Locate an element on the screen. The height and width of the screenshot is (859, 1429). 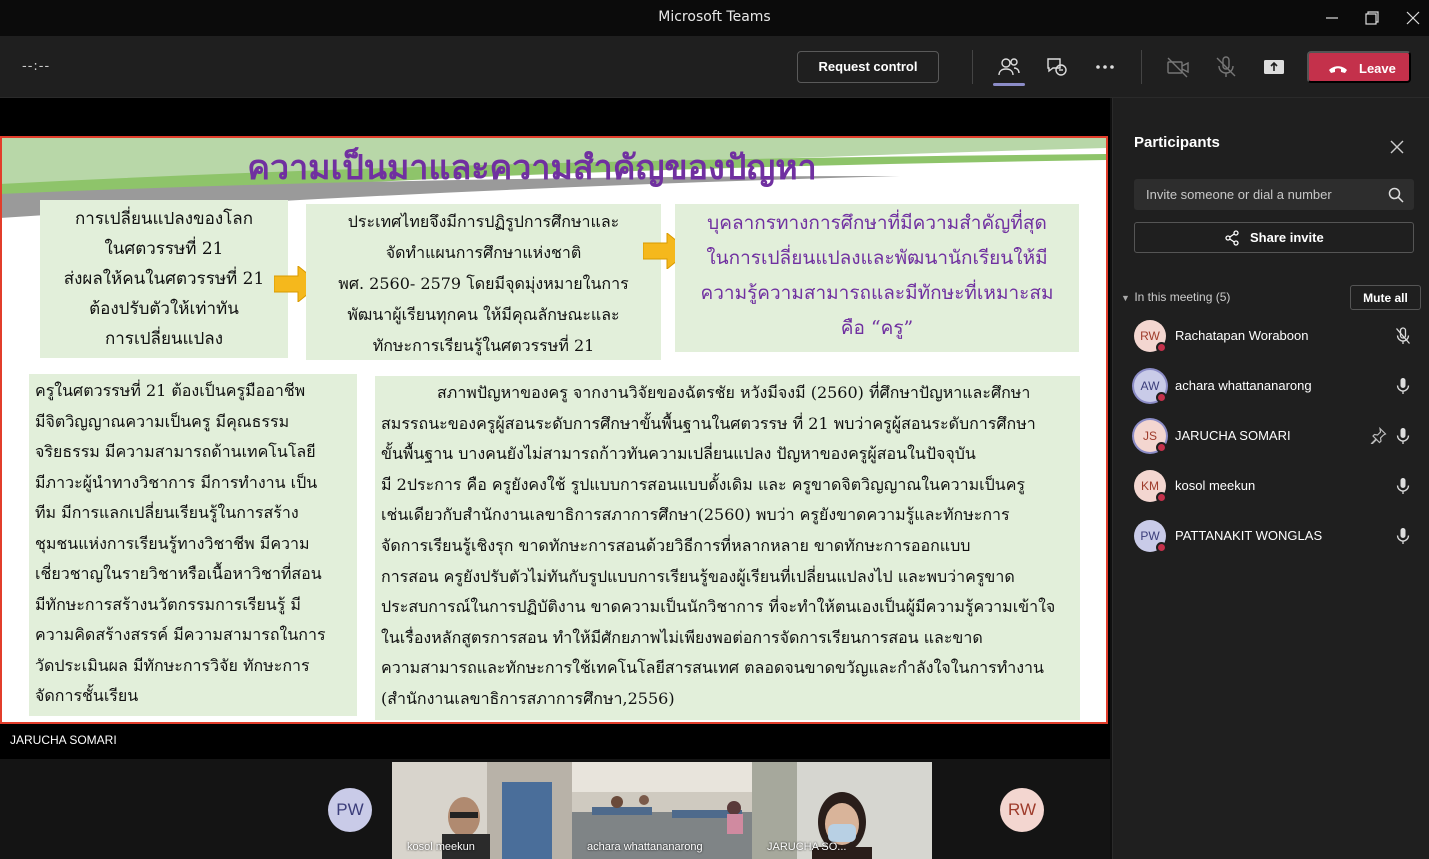
chat-button is located at coordinates (1057, 67).